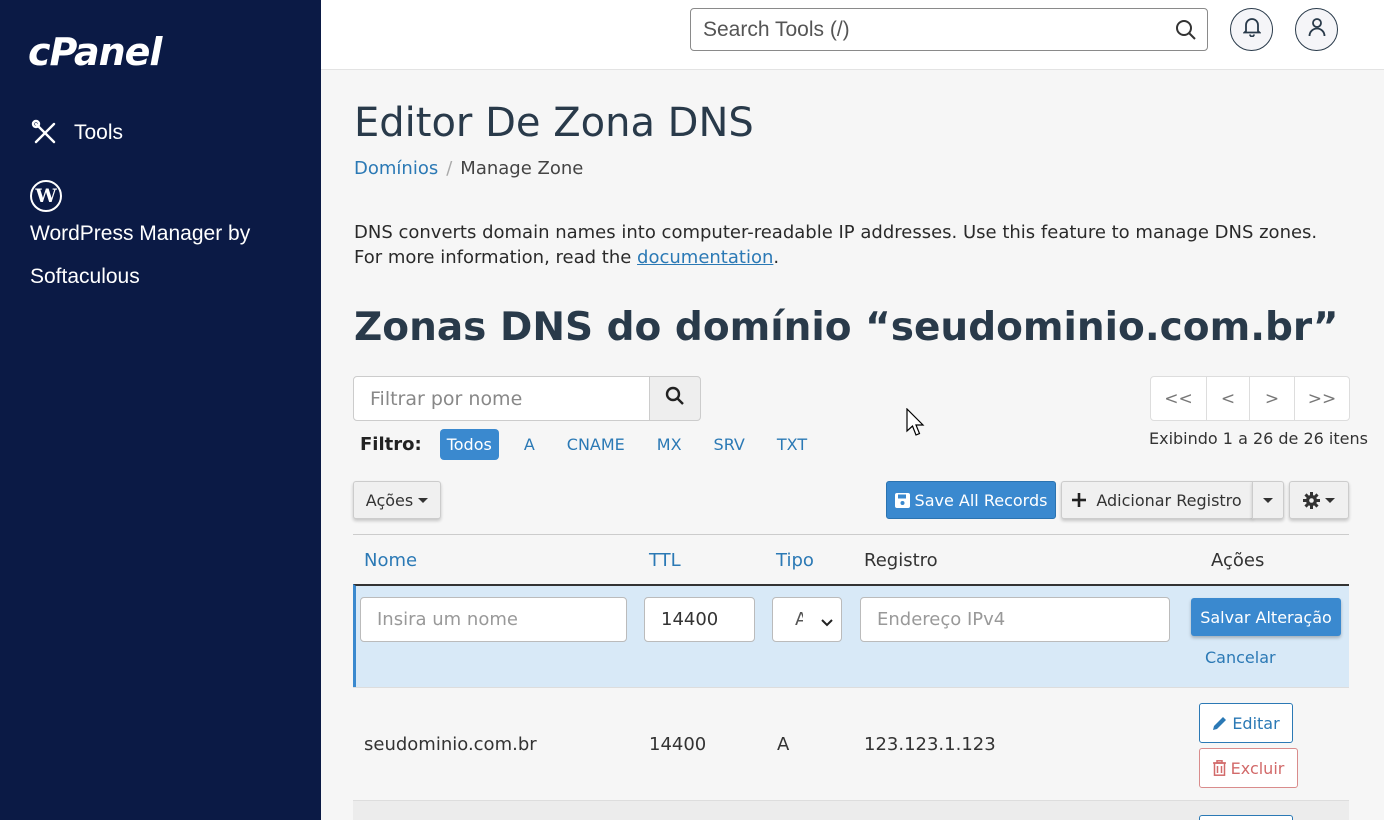 The width and height of the screenshot is (1384, 820). Describe the element at coordinates (1238, 560) in the screenshot. I see `column-header-actions: Ações` at that location.